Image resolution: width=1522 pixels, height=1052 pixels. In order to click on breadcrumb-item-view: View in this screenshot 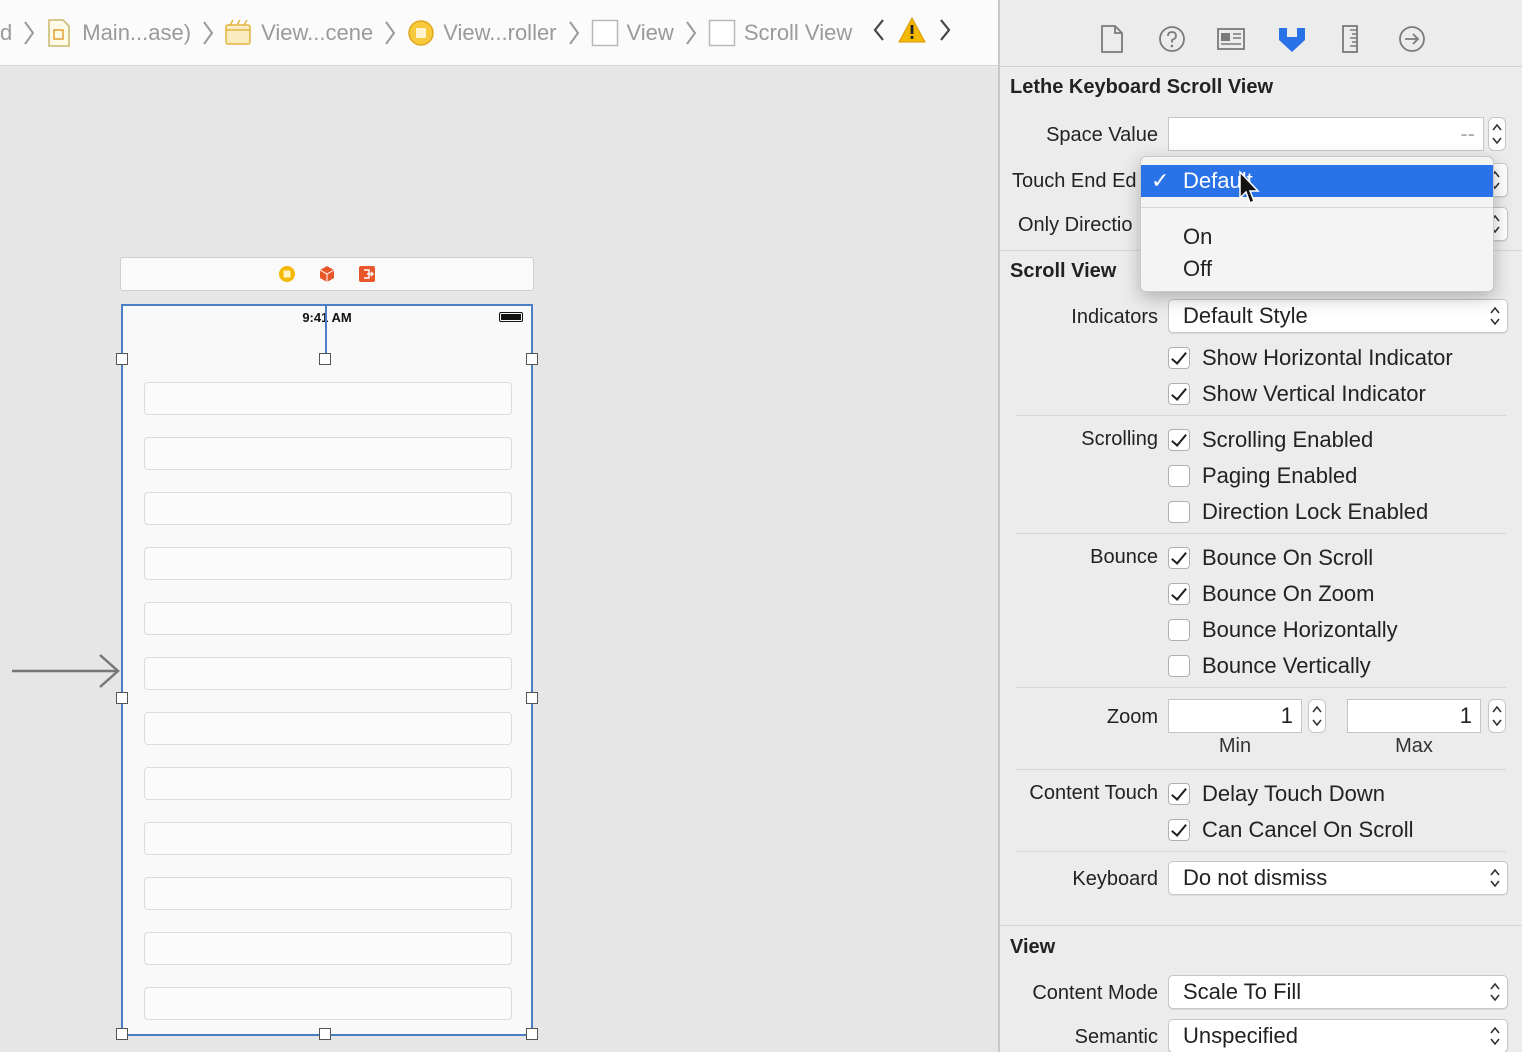, I will do `click(632, 32)`.